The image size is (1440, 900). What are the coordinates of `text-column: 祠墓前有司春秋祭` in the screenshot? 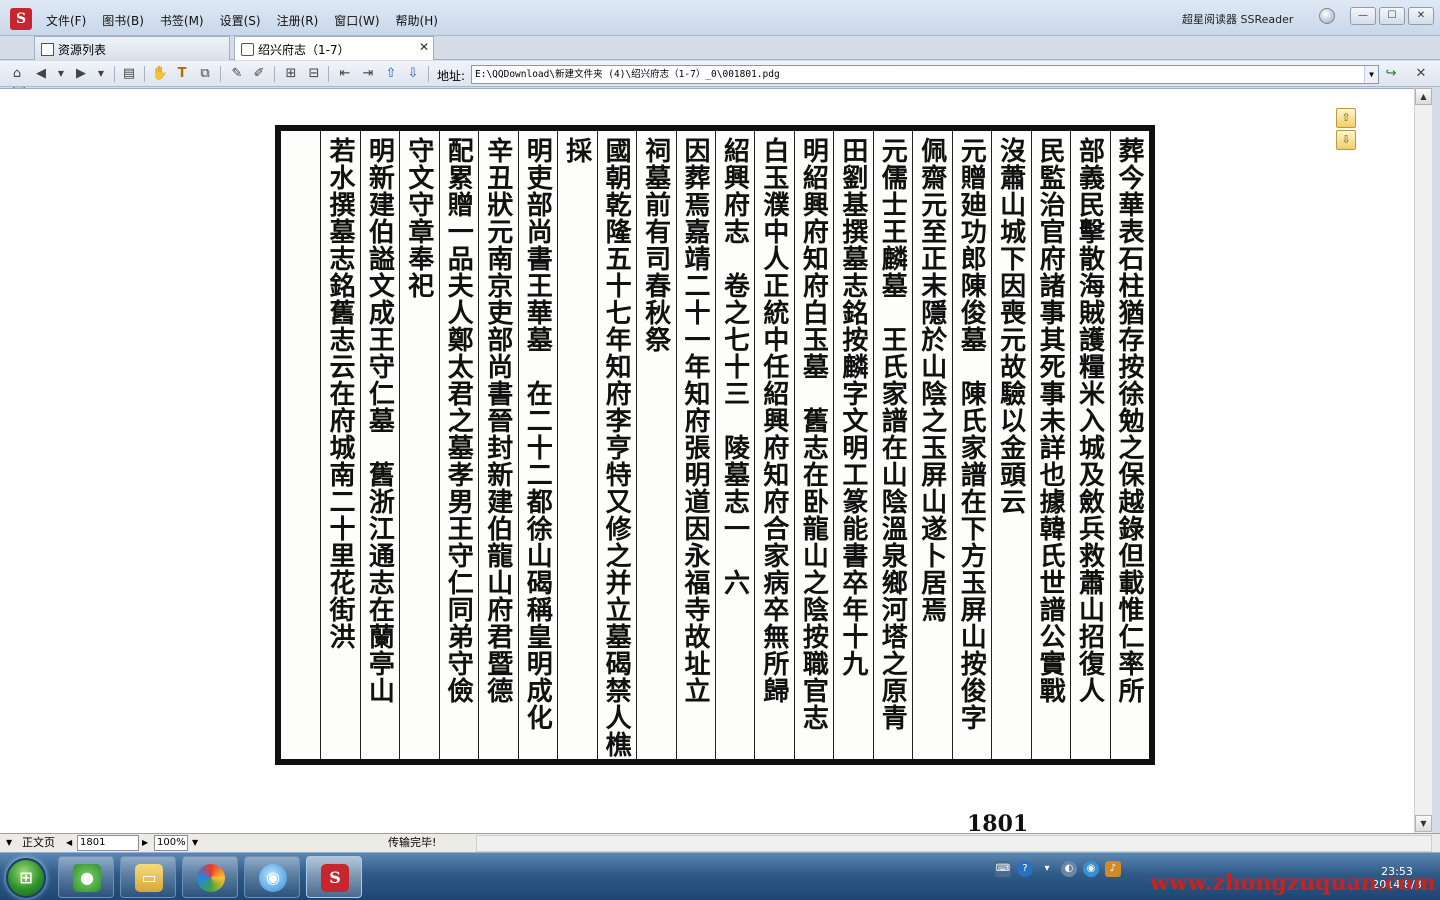 It's located at (655, 445).